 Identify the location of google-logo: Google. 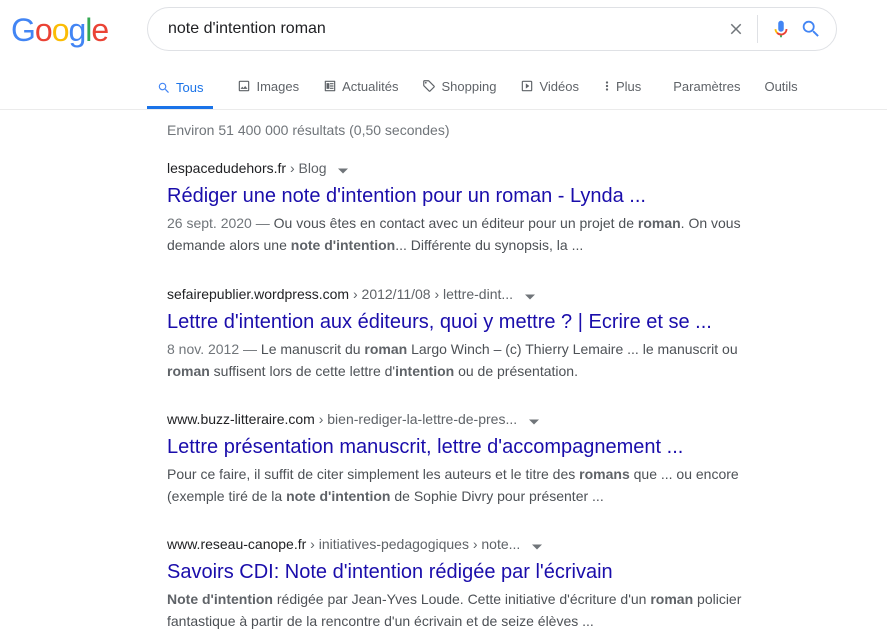
(60, 30).